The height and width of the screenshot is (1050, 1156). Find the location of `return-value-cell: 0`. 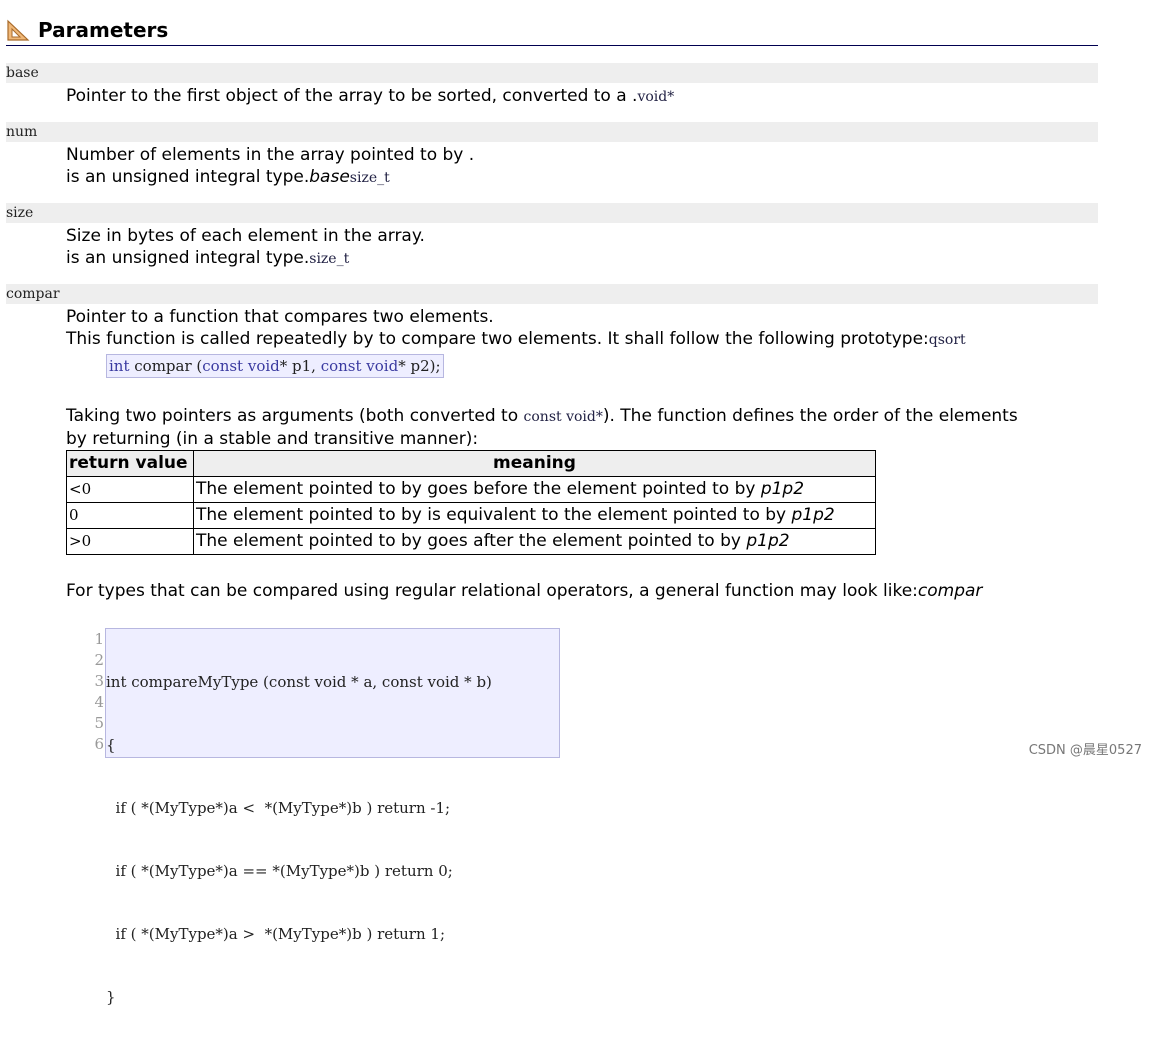

return-value-cell: 0 is located at coordinates (130, 515).